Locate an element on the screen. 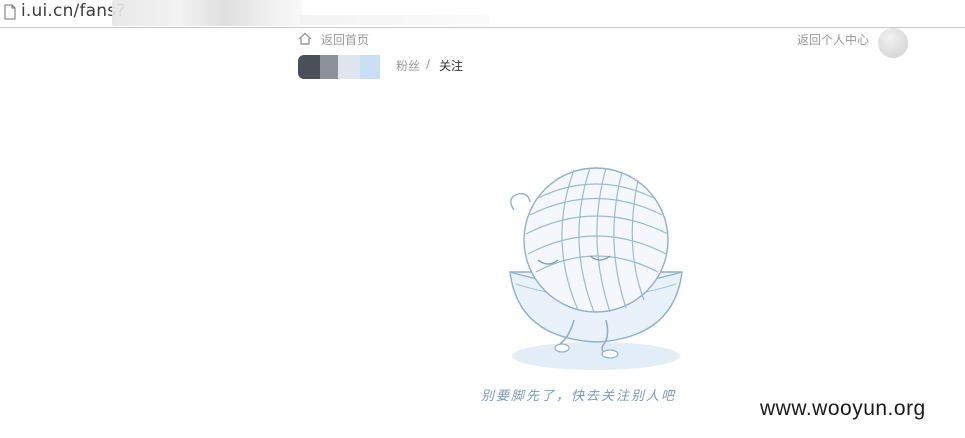 This screenshot has width=965, height=438. page-icon is located at coordinates (10, 12).